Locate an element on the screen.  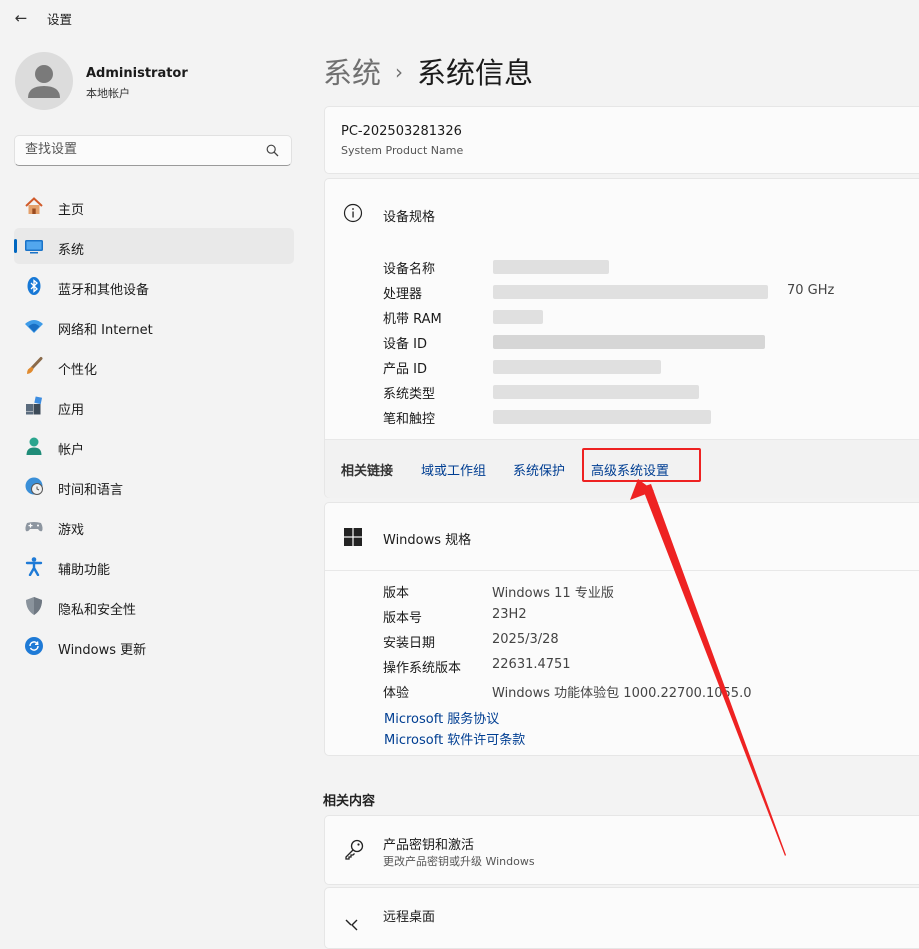
search-box is located at coordinates (153, 150).